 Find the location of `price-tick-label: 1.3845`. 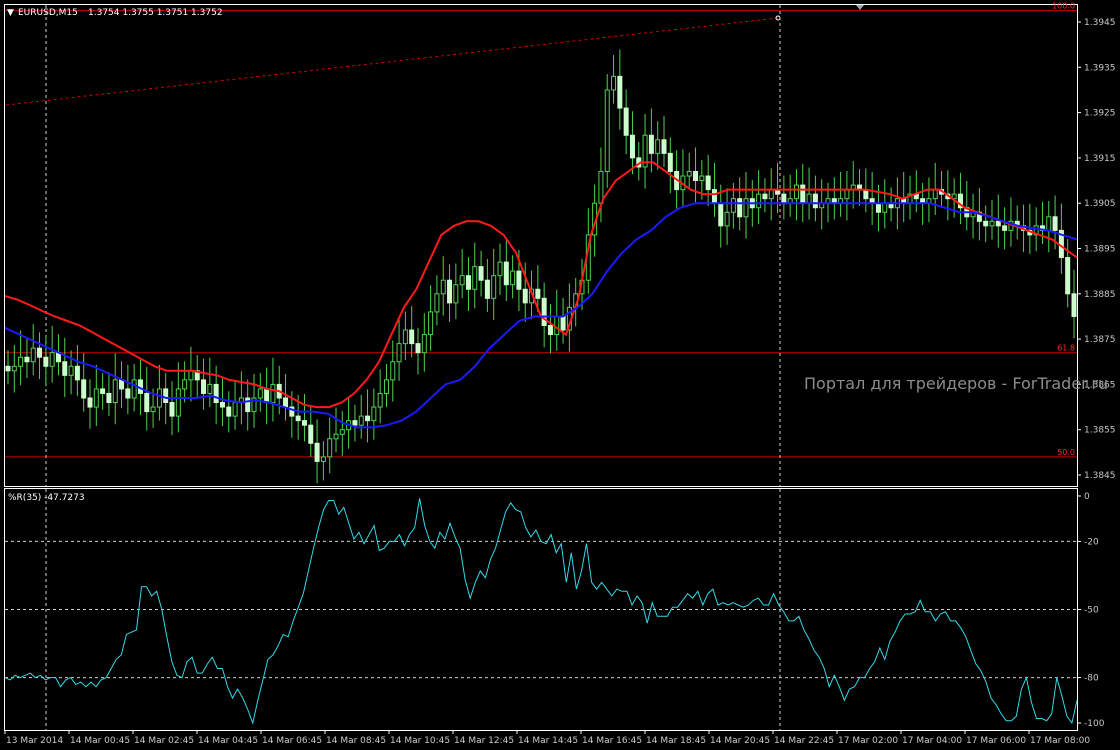

price-tick-label: 1.3845 is located at coordinates (1100, 476).